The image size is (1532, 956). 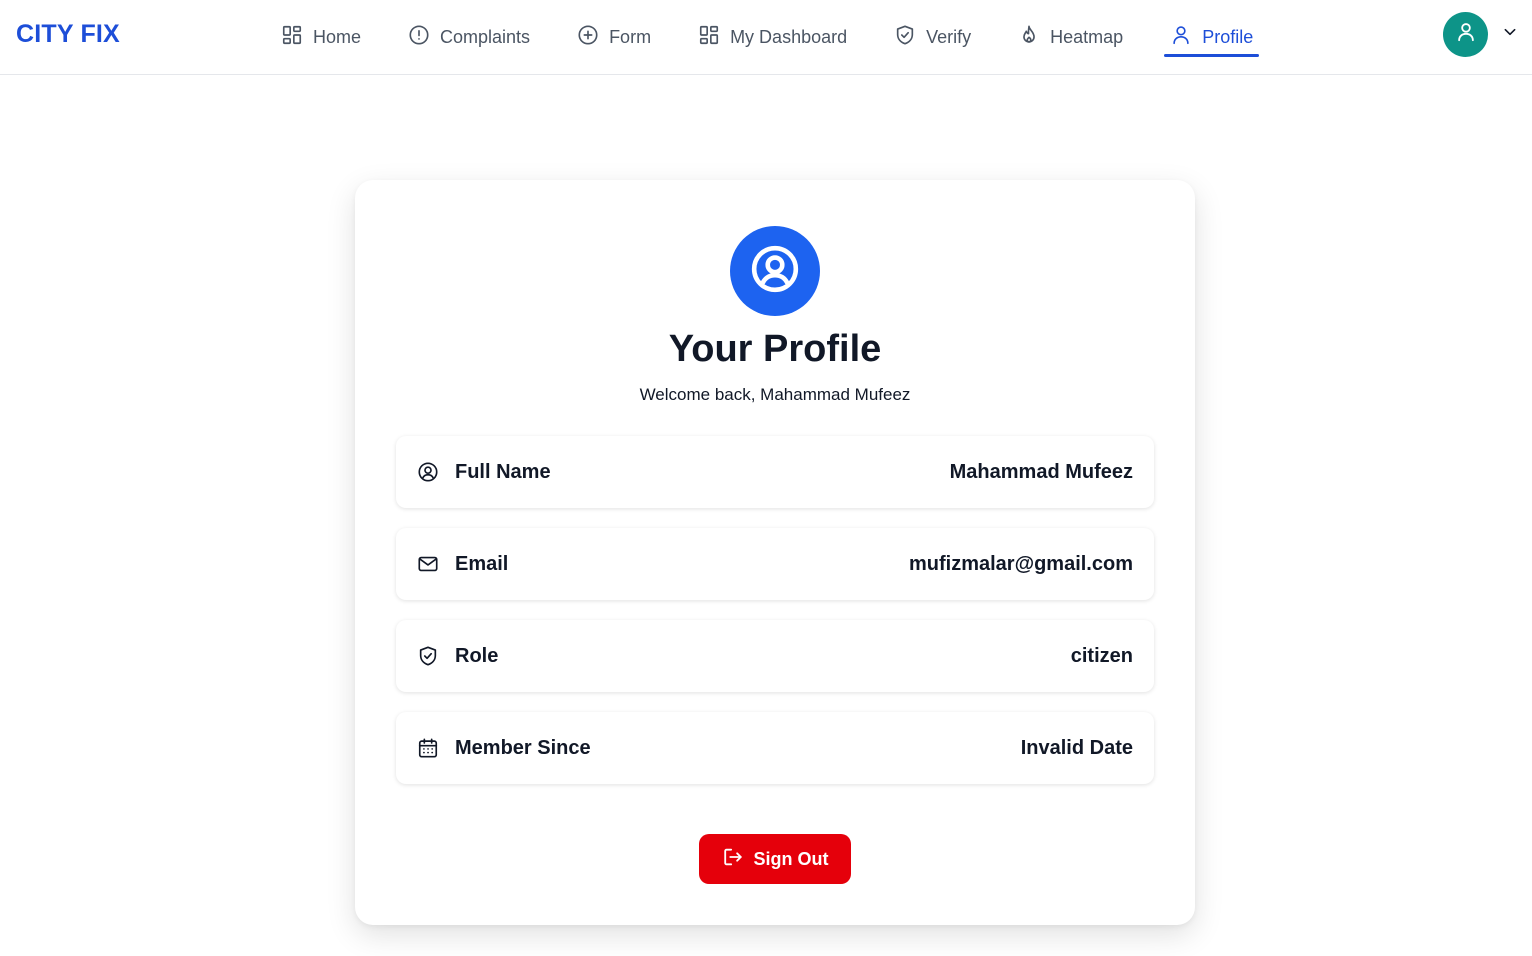 What do you see at coordinates (775, 394) in the screenshot?
I see `welcome-message: Welcome back, Mahammad Mufeez` at bounding box center [775, 394].